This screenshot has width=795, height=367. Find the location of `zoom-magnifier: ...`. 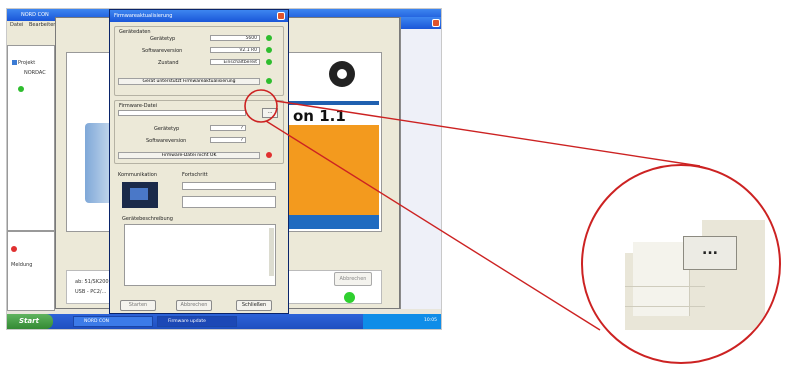

zoom-magnifier: ... is located at coordinates (681, 264).